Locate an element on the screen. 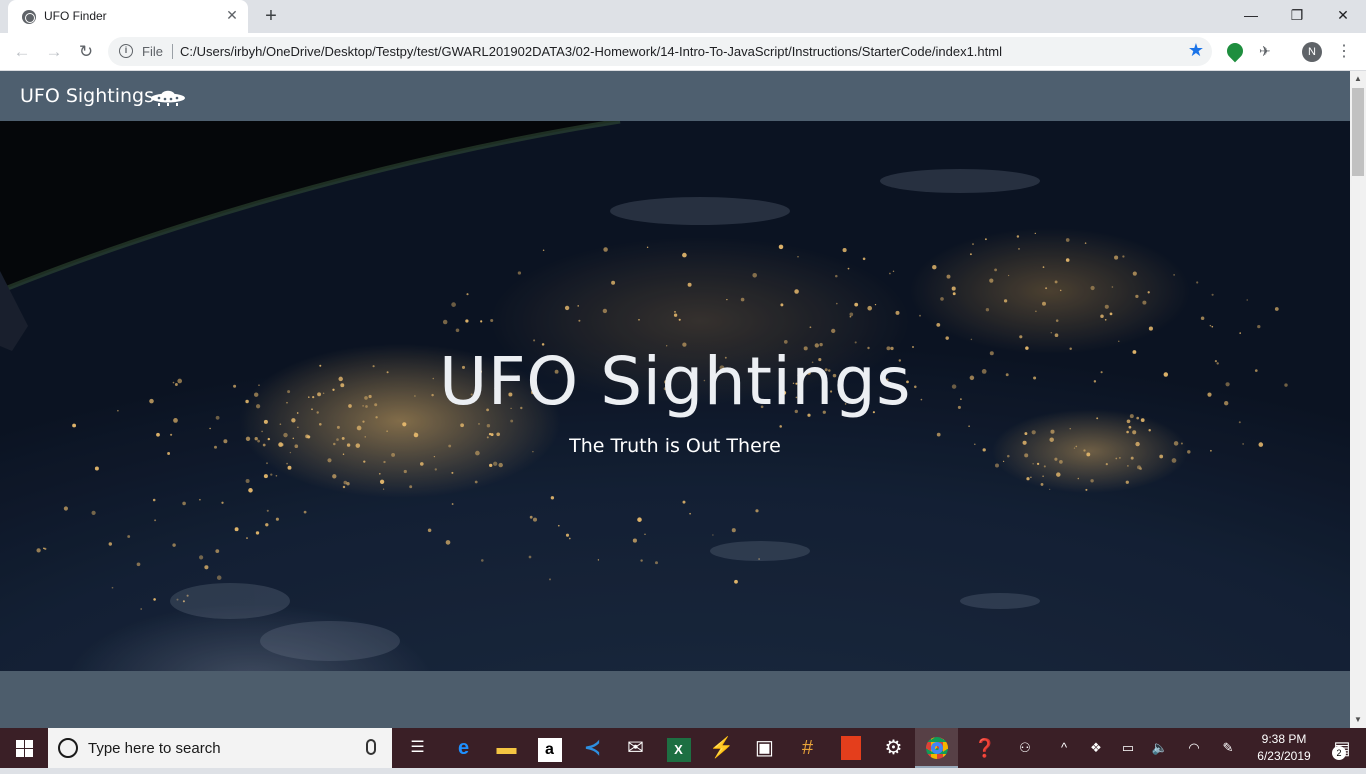 The width and height of the screenshot is (1366, 774). close-window-button: ✕ is located at coordinates (1343, 15).